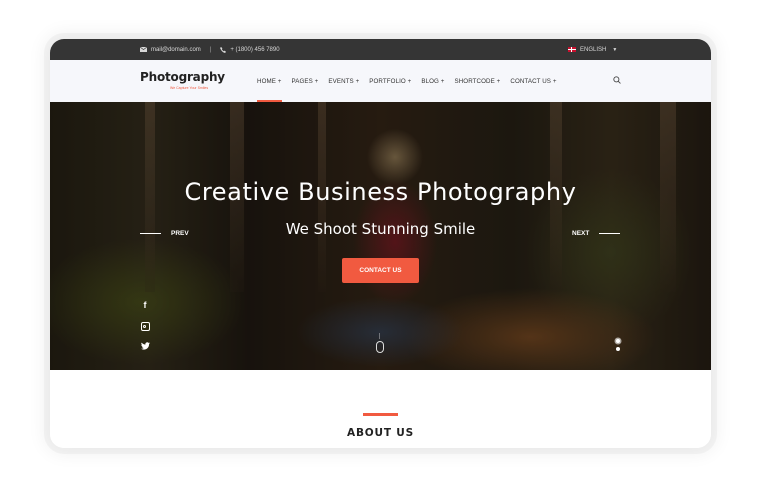 The width and height of the screenshot is (760, 504). I want to click on envelope-icon, so click(143, 49).